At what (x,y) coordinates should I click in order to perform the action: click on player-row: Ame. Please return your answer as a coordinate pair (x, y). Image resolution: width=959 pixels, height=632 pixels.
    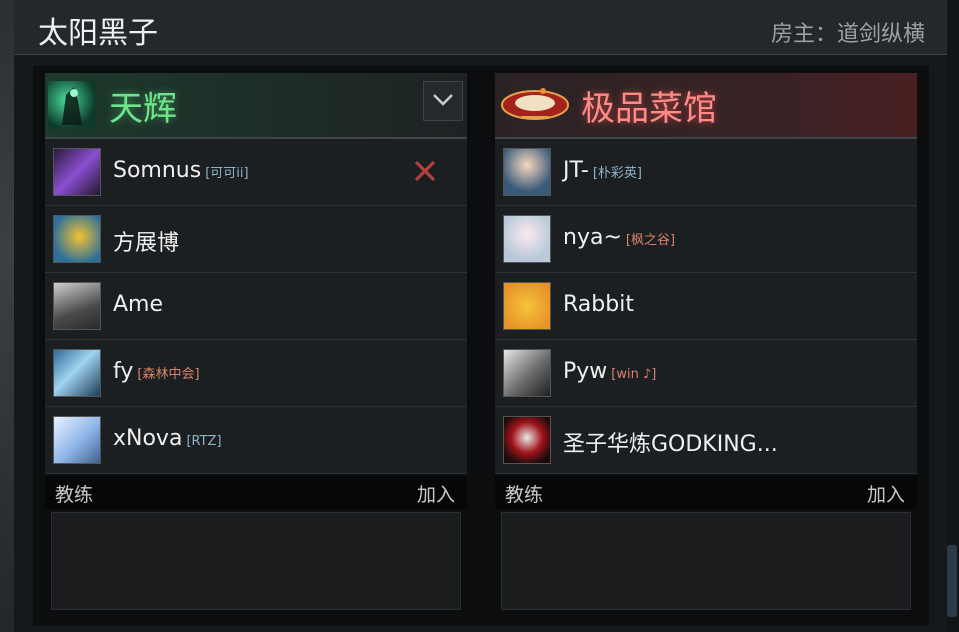
    Looking at the image, I should click on (256, 306).